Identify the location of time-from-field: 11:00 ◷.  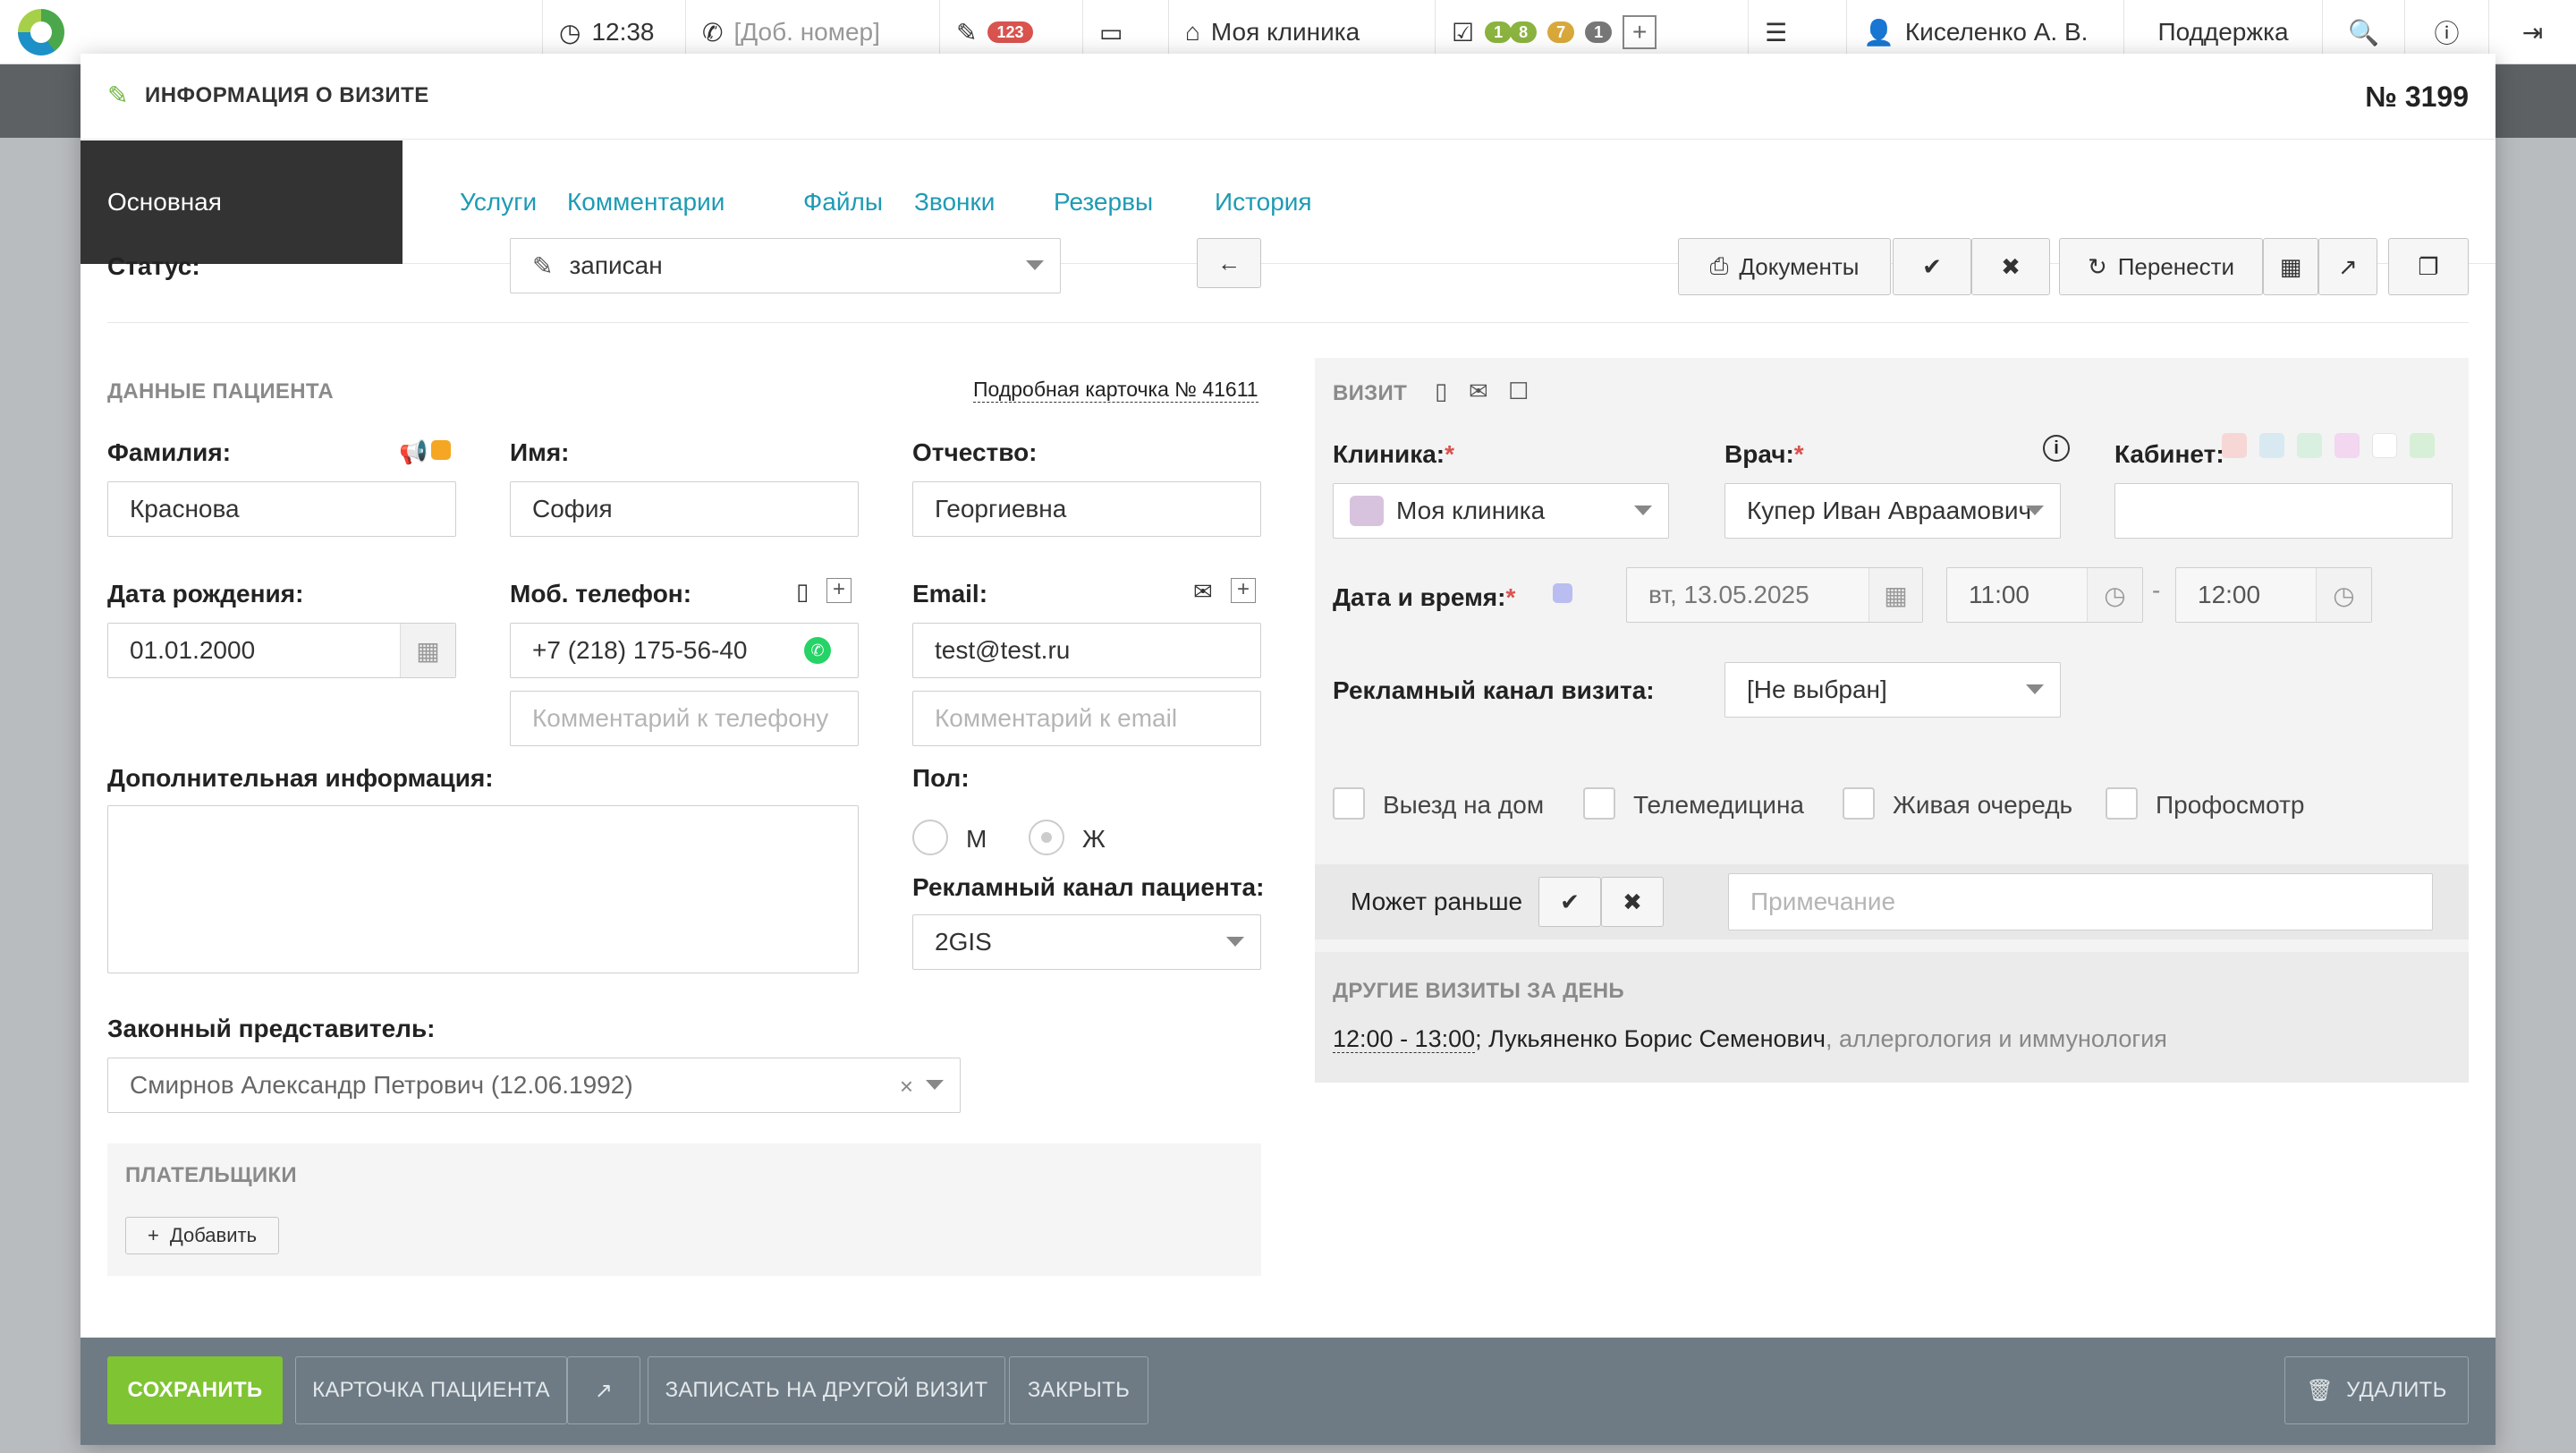
(2044, 595).